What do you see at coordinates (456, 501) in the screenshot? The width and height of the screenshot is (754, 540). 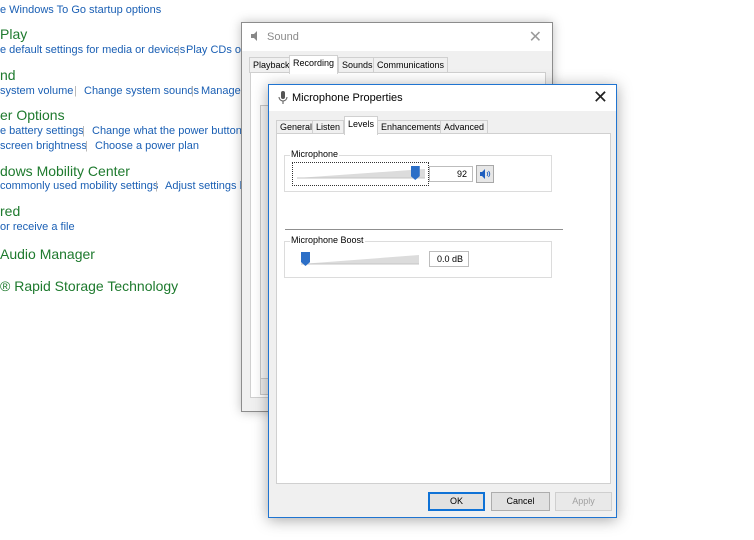 I see `ok-button: OK` at bounding box center [456, 501].